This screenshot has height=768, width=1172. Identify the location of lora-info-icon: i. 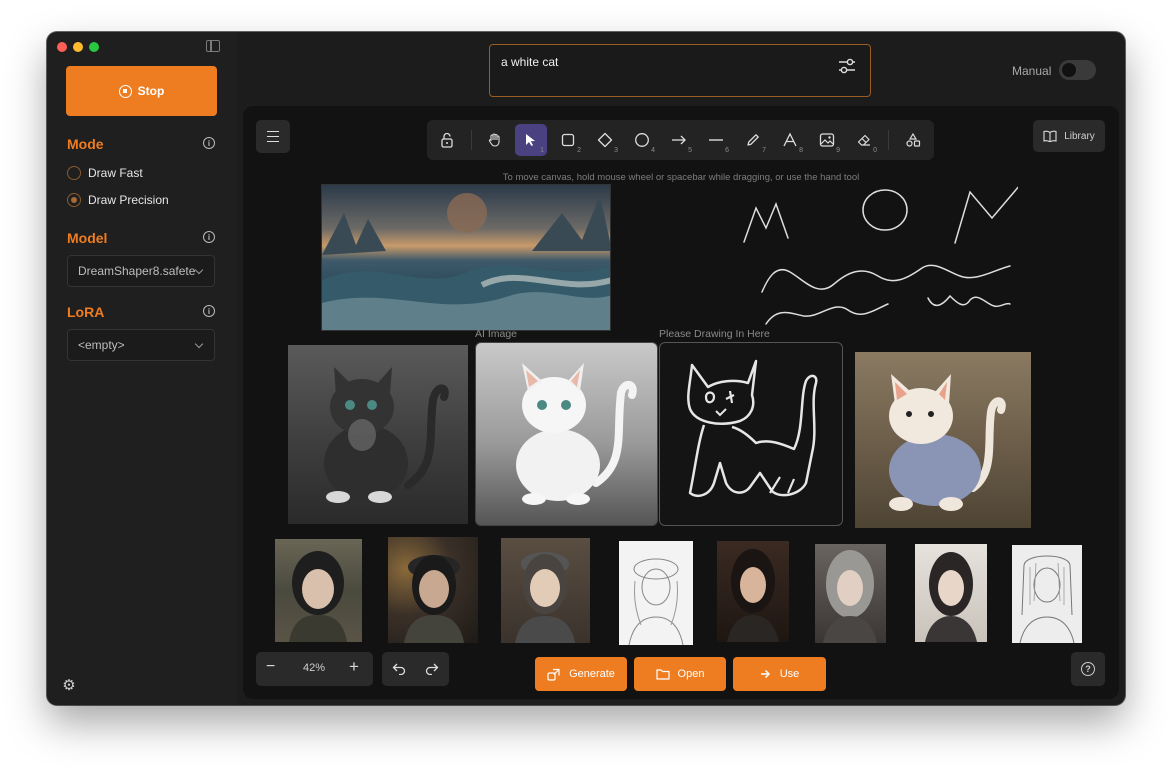
(209, 311).